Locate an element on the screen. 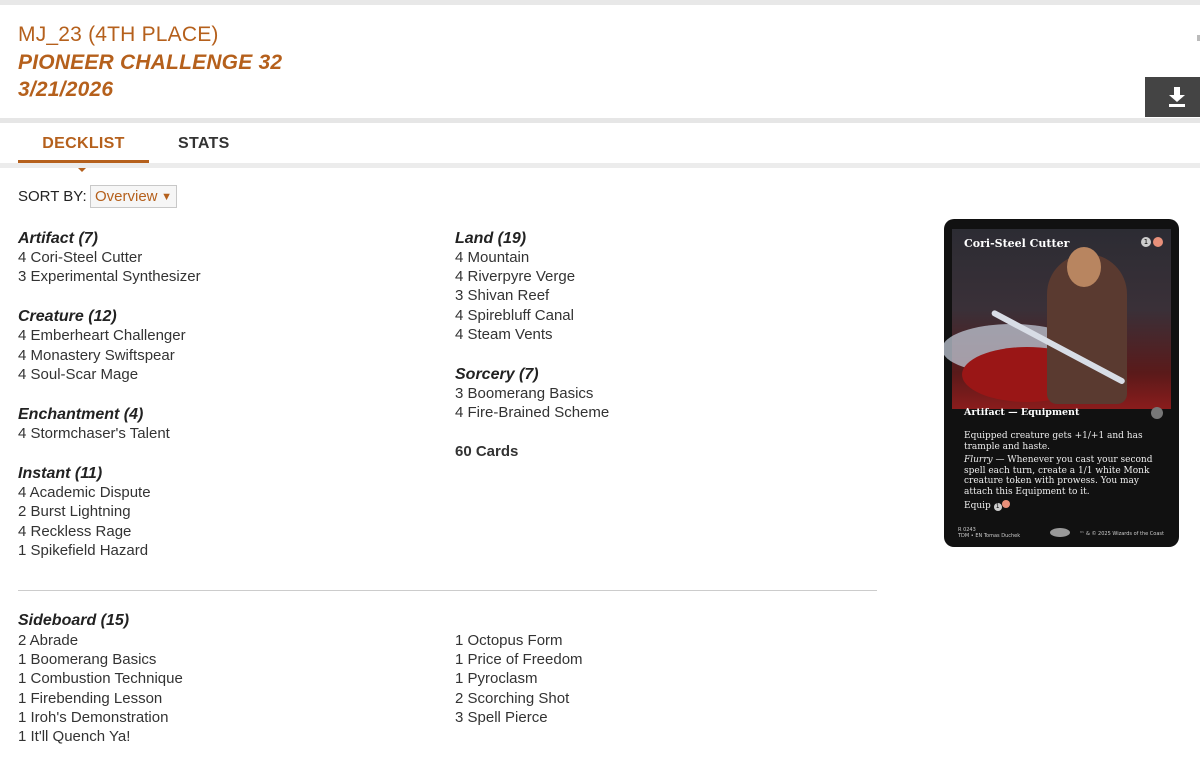 This screenshot has width=1200, height=758. card-entry: 4 Monastery Swiftspear is located at coordinates (218, 355).